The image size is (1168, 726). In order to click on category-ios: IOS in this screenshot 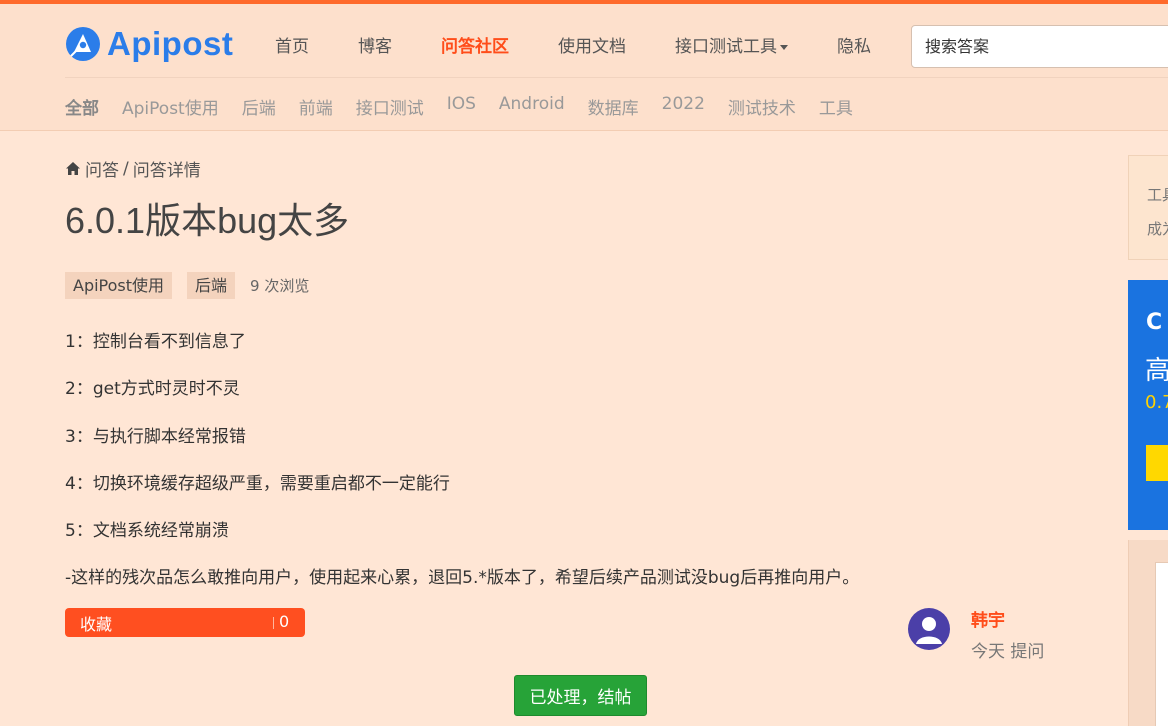, I will do `click(461, 106)`.